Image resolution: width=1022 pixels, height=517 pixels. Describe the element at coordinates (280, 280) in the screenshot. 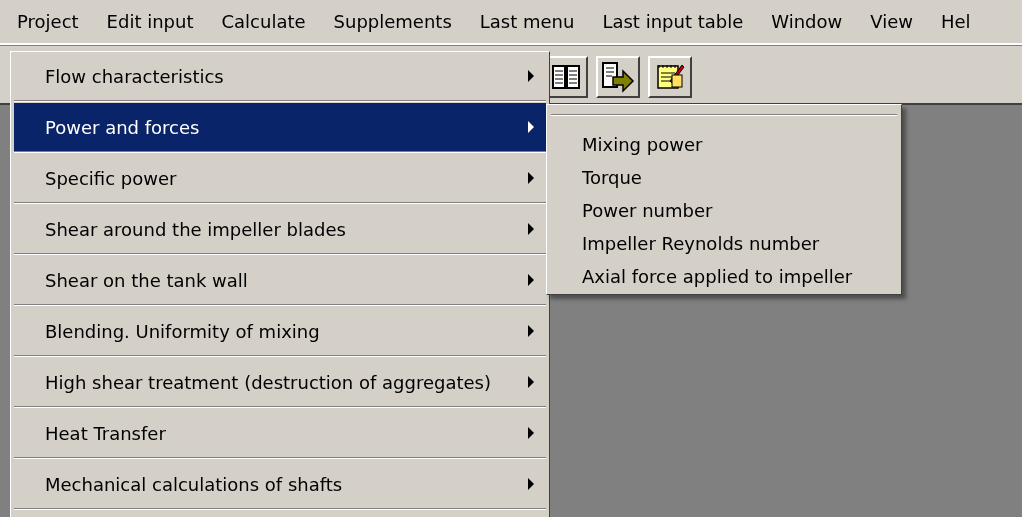

I see `menu-item: Shear on the tank wall` at that location.